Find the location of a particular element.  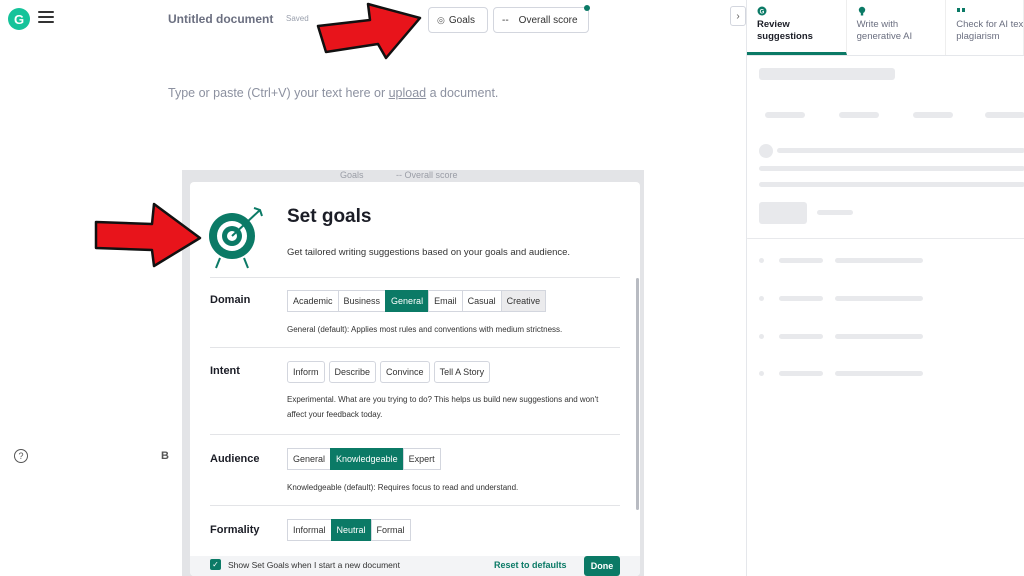

bold-icon: B is located at coordinates (165, 456).